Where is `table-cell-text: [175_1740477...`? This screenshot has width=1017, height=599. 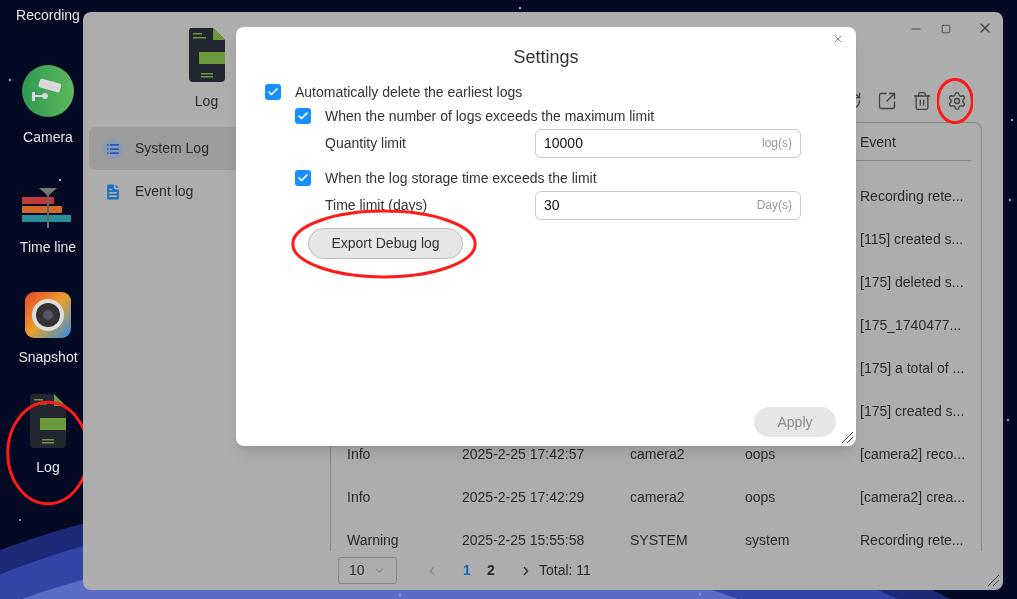
table-cell-text: [175_1740477... is located at coordinates (911, 324).